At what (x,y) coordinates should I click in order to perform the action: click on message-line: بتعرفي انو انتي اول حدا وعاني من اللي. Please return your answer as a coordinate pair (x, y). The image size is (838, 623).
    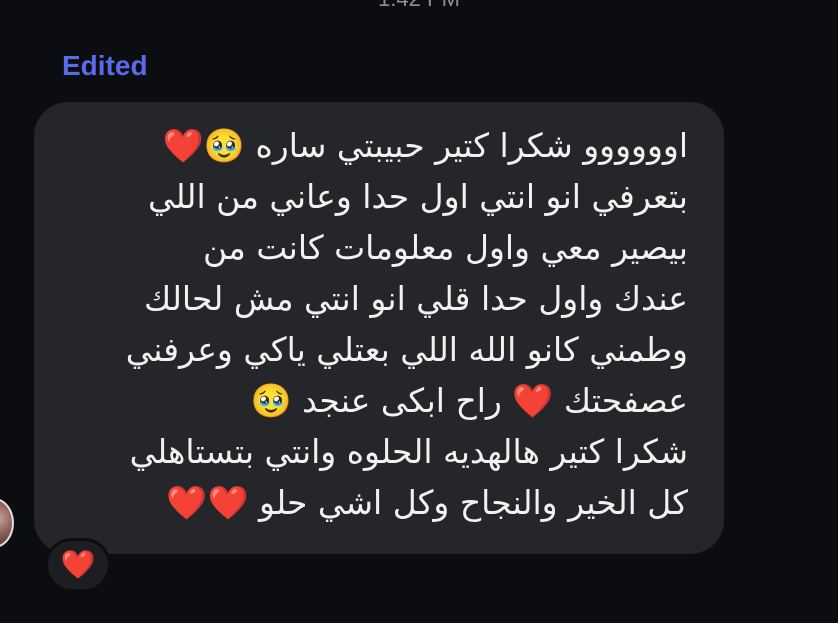
    Looking at the image, I should click on (418, 196).